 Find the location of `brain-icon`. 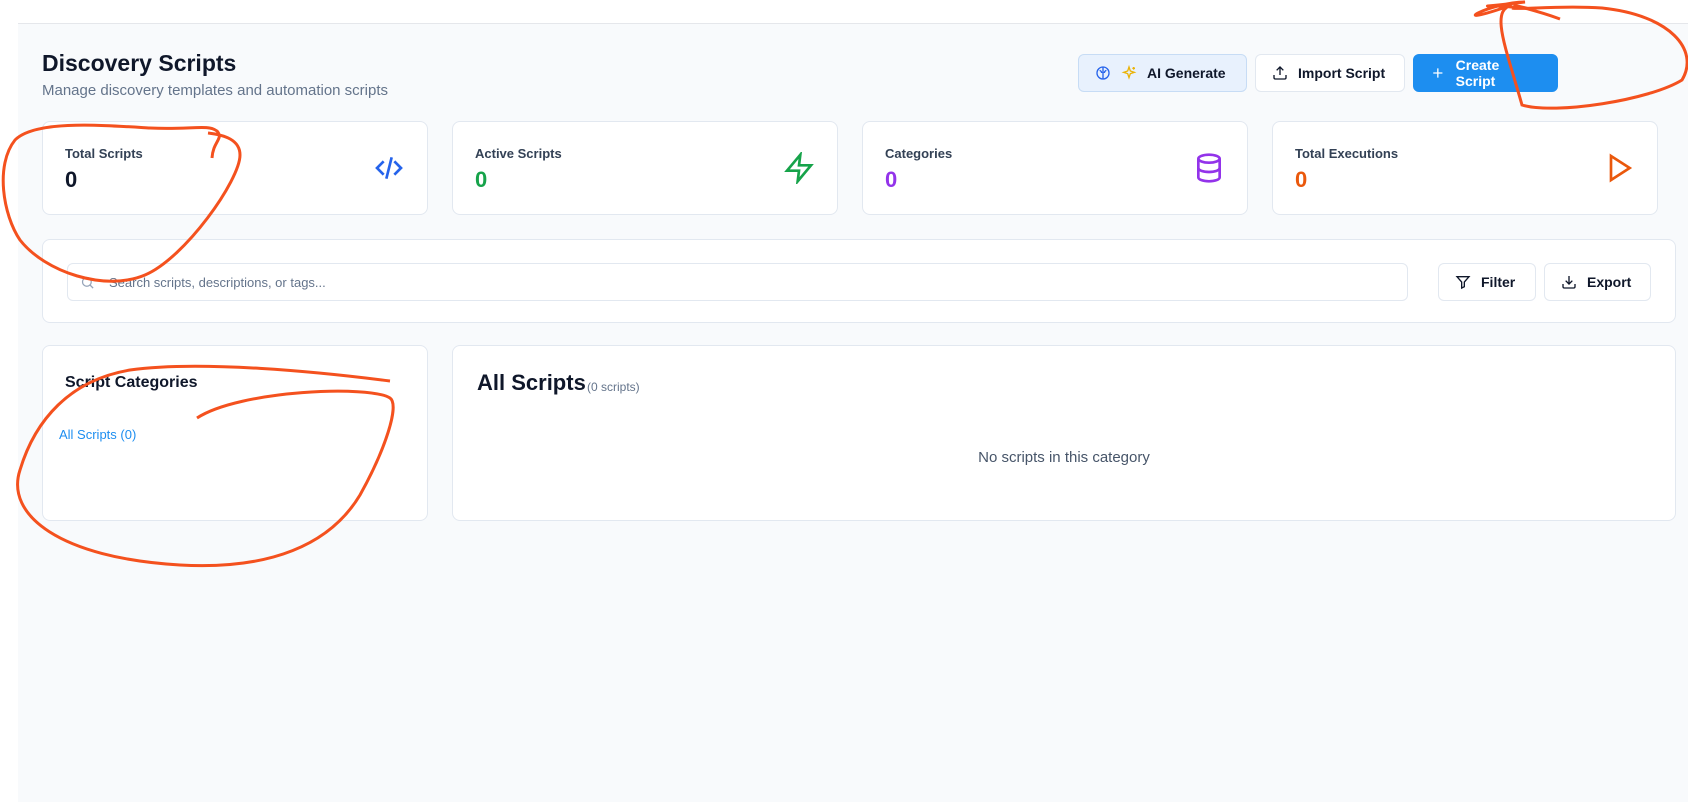

brain-icon is located at coordinates (1103, 73).